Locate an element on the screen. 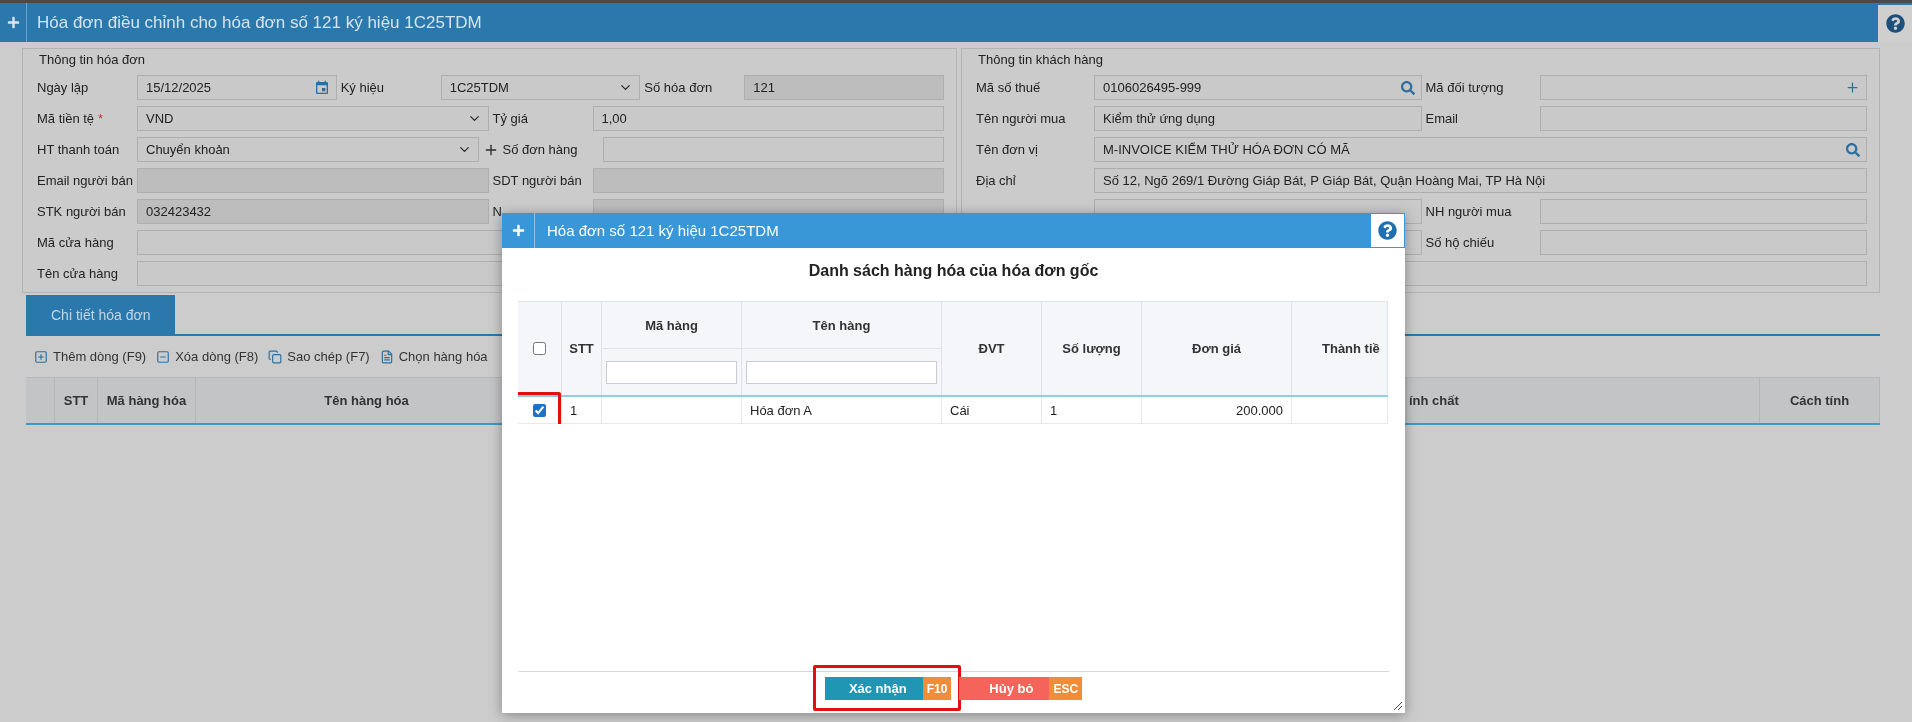 The height and width of the screenshot is (722, 1912). toolbar-button: Xóa dòng (F8) is located at coordinates (207, 356).